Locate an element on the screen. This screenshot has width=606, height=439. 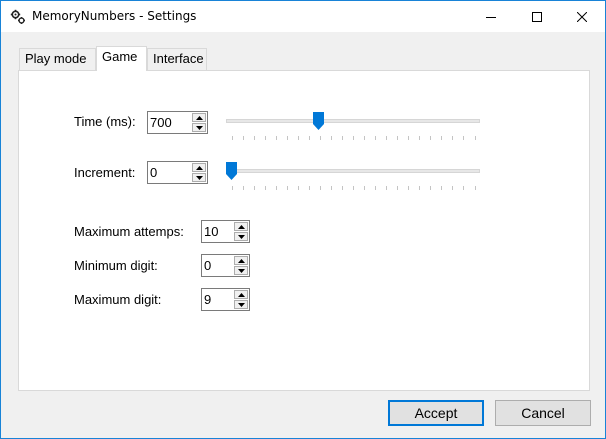
tab-label: Game is located at coordinates (120, 56).